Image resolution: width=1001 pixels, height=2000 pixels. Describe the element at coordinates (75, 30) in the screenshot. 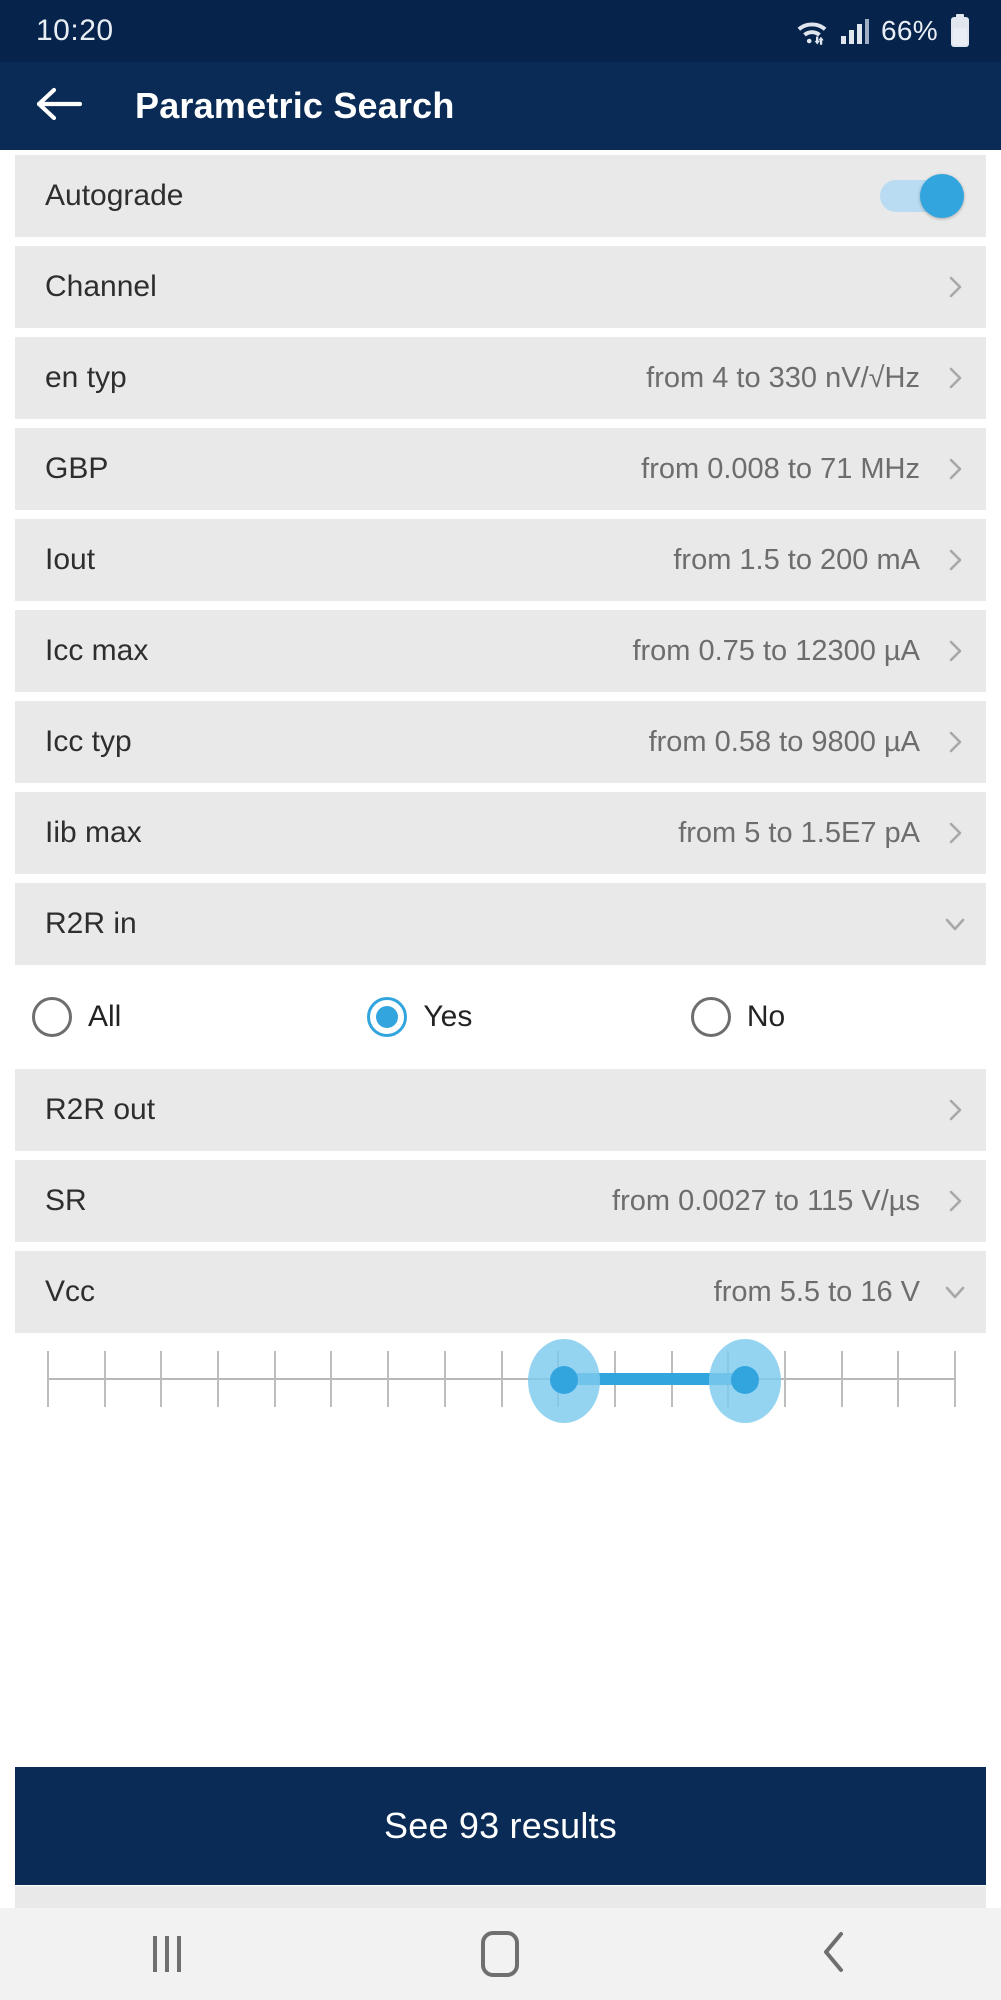

I see `status-clock: 10:20` at that location.